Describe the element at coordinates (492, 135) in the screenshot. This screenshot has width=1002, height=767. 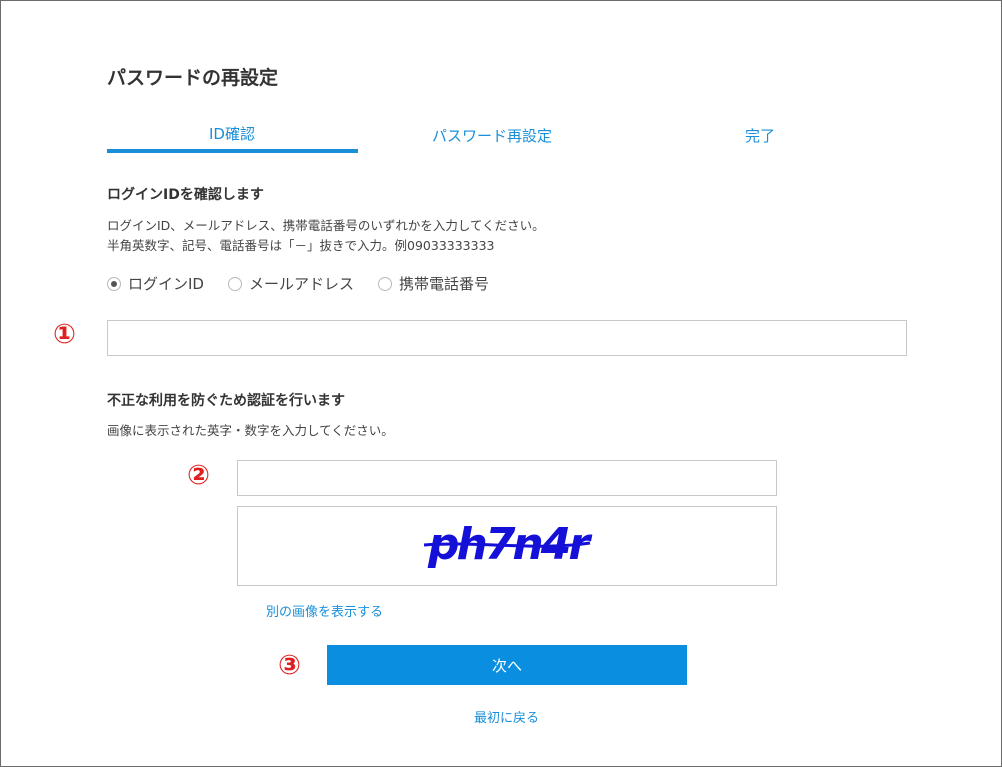
I see `tab-password-reset: パスワード再設定` at that location.